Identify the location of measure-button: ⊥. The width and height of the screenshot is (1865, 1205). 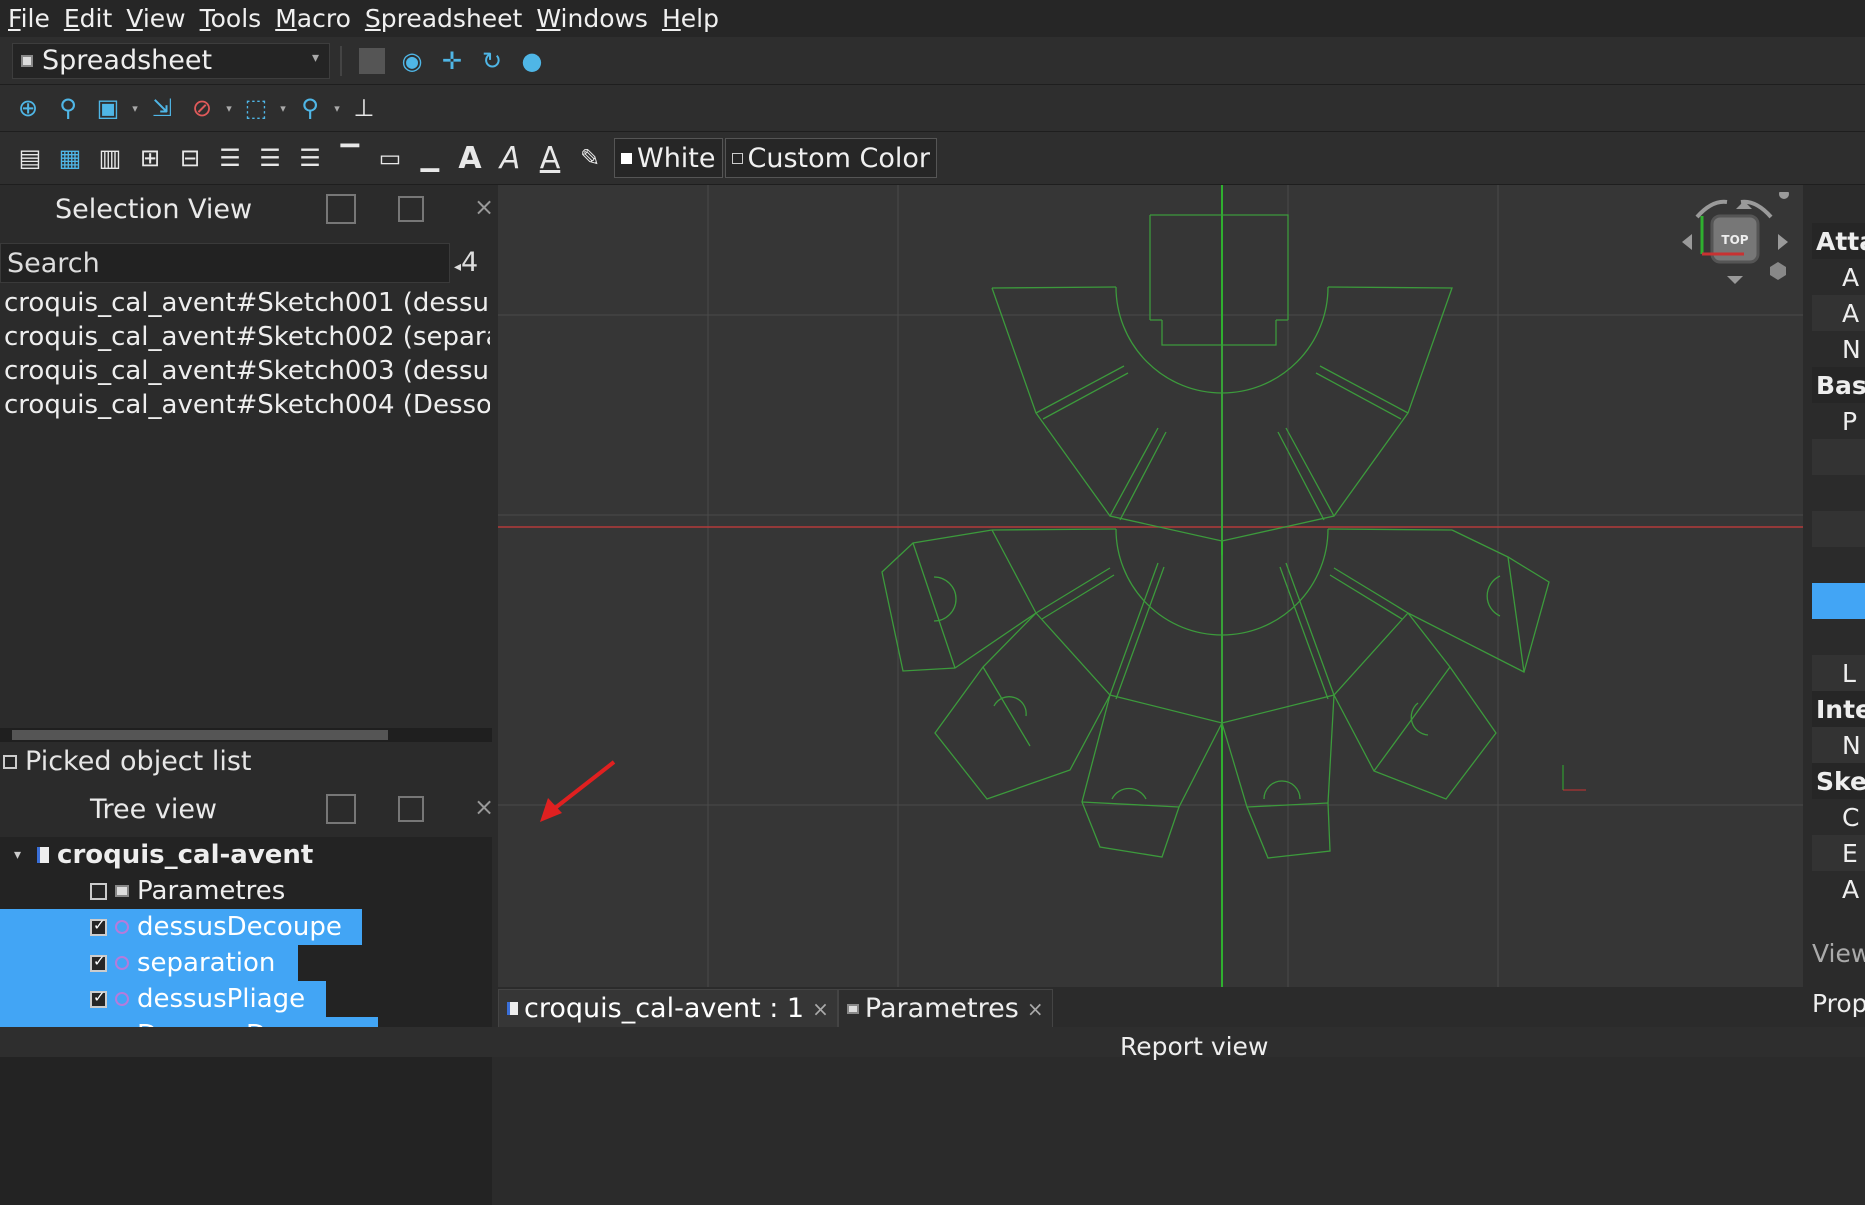
(364, 108).